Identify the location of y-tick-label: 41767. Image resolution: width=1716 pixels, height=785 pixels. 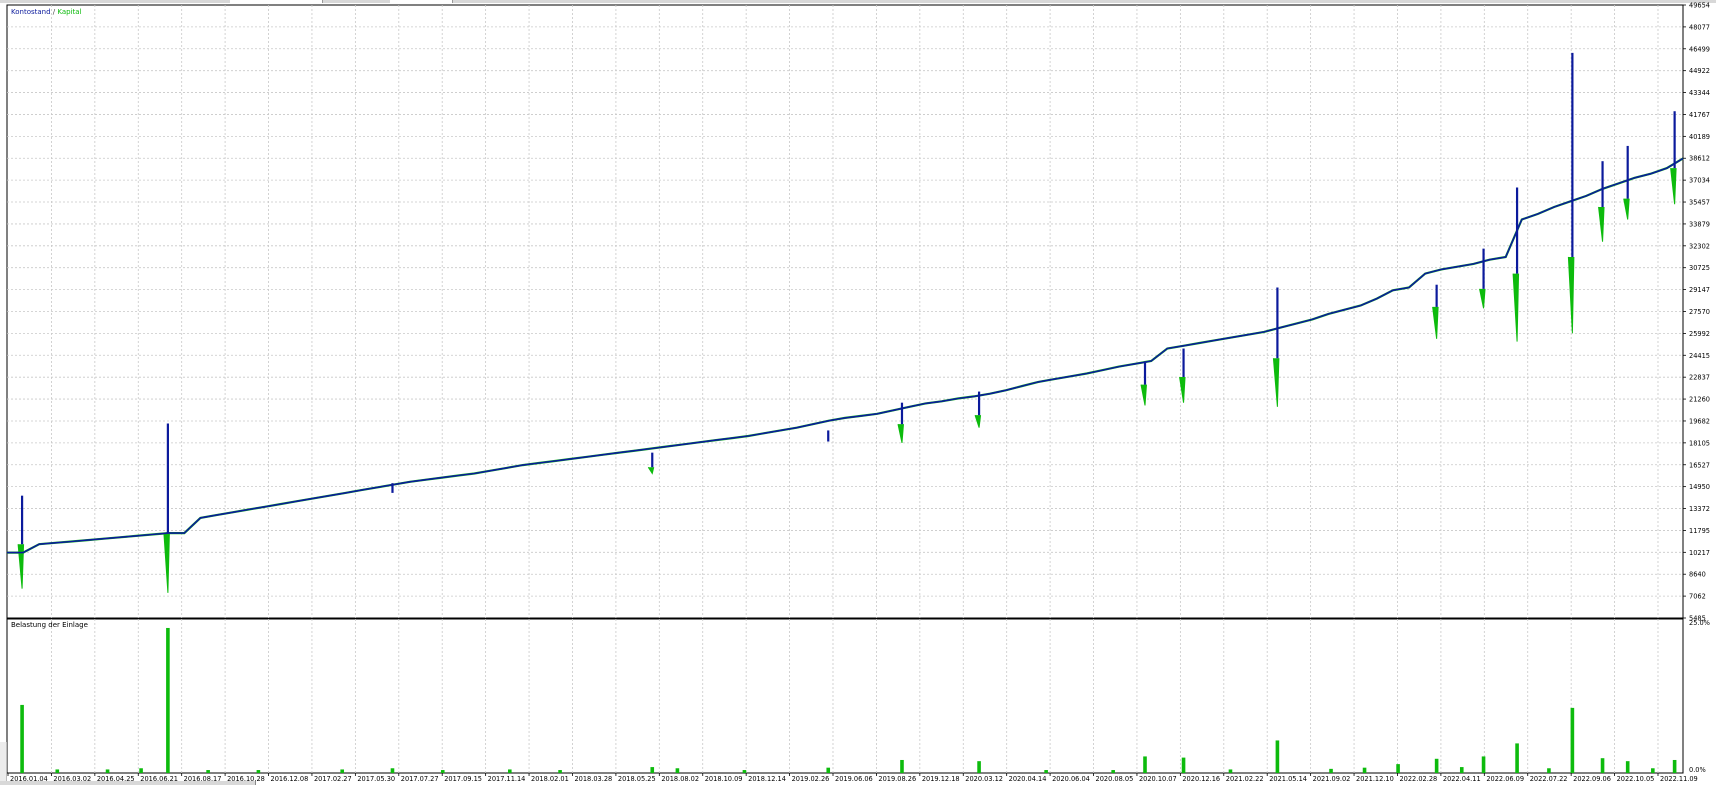
(1699, 115).